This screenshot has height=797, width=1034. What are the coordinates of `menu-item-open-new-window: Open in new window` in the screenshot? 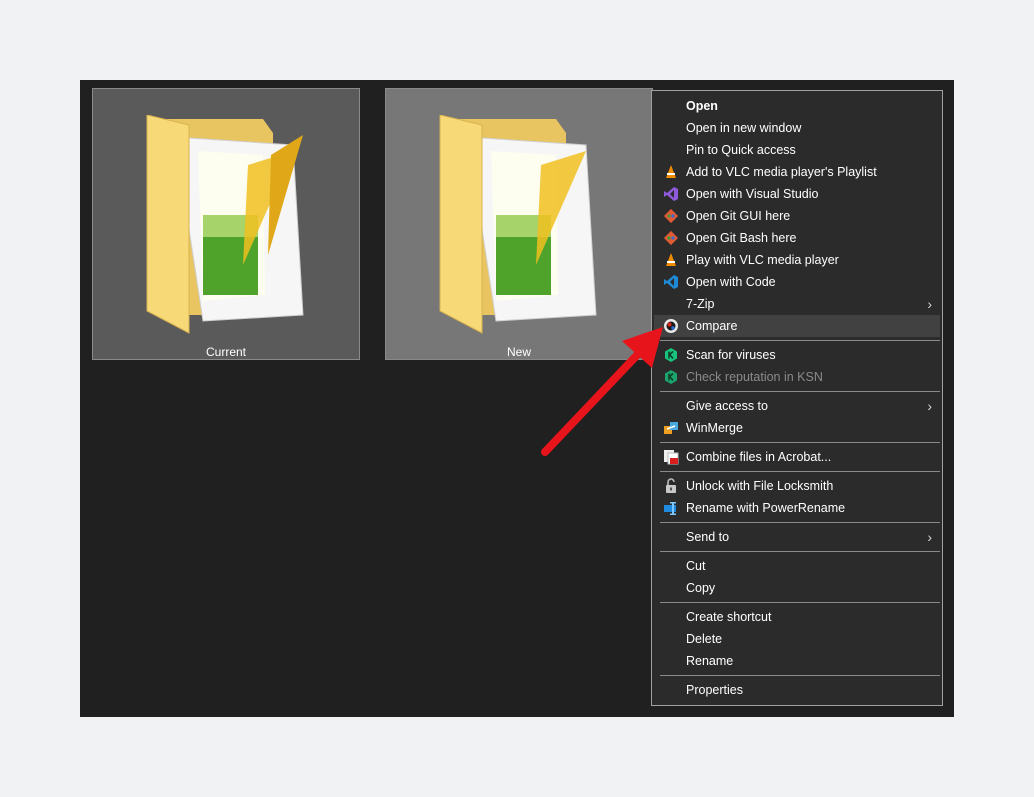 It's located at (797, 128).